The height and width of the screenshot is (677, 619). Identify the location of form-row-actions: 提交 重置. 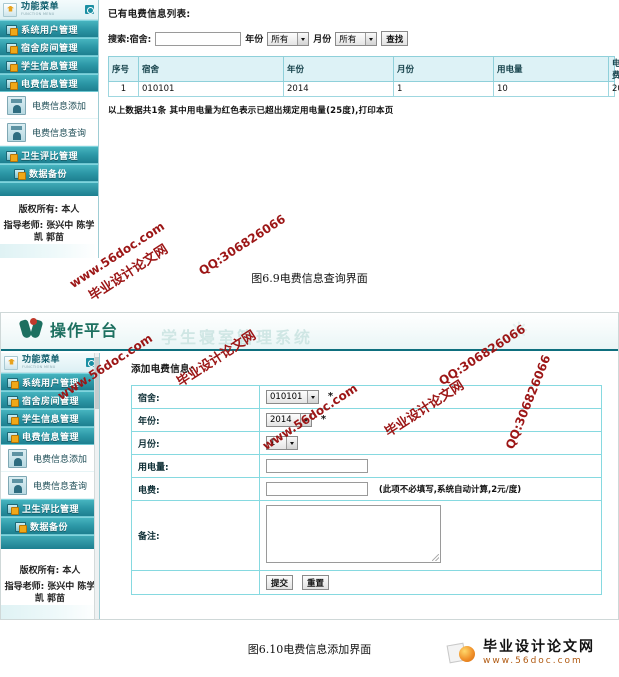
(366, 582).